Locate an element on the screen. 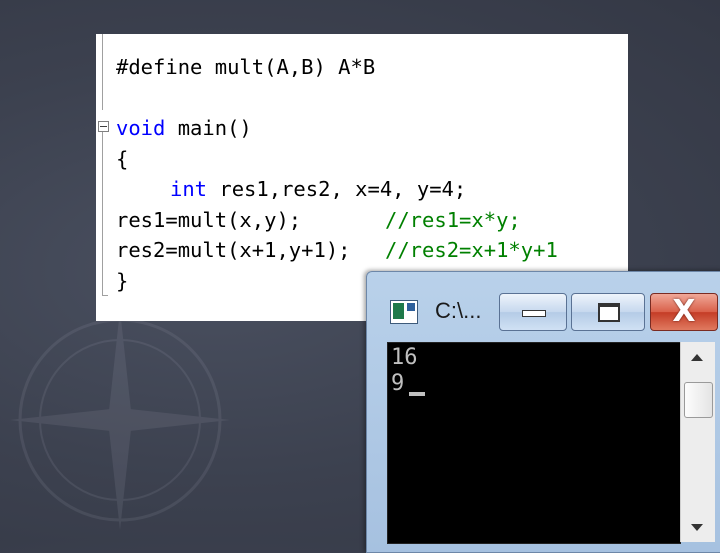 Image resolution: width=720 pixels, height=553 pixels. define-text: #define mult(A,B) A*B is located at coordinates (246, 67).